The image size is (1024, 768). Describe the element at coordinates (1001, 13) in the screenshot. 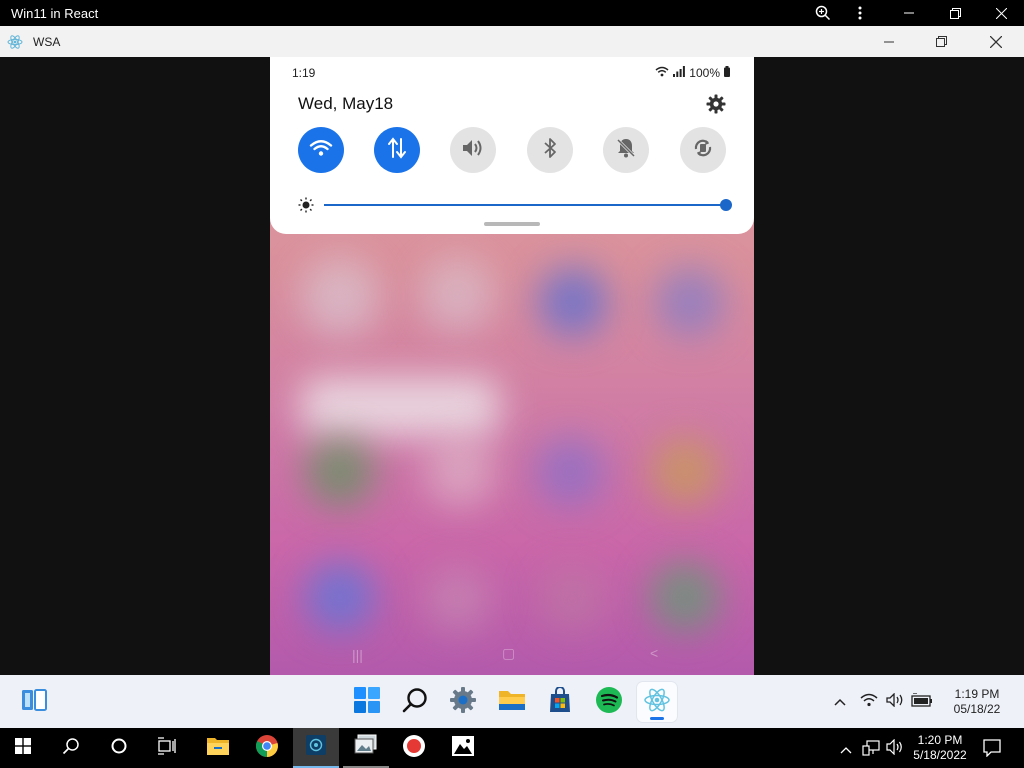

I see `host-close-button` at that location.